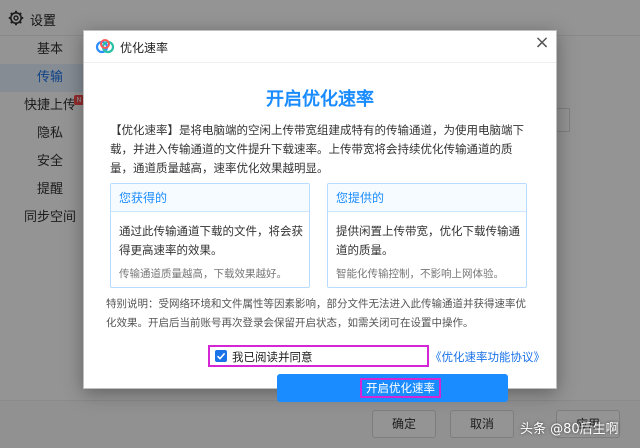 The width and height of the screenshot is (640, 448). Describe the element at coordinates (318, 356) in the screenshot. I see `agreement-checkbox-row: 我已阅读并同意` at that location.